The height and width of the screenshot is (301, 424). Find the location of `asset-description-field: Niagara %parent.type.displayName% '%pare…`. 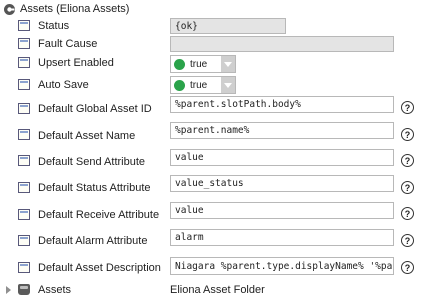

asset-description-field: Niagara %parent.type.displayName% '%pare… is located at coordinates (282, 266).